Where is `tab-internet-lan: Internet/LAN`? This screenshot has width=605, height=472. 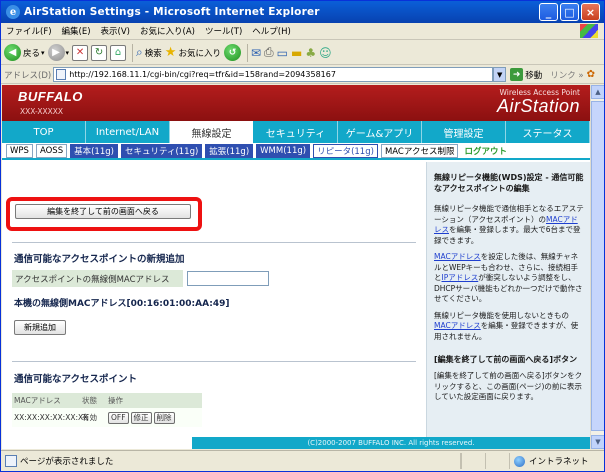
tab-internet-lan: Internet/LAN is located at coordinates (128, 132).